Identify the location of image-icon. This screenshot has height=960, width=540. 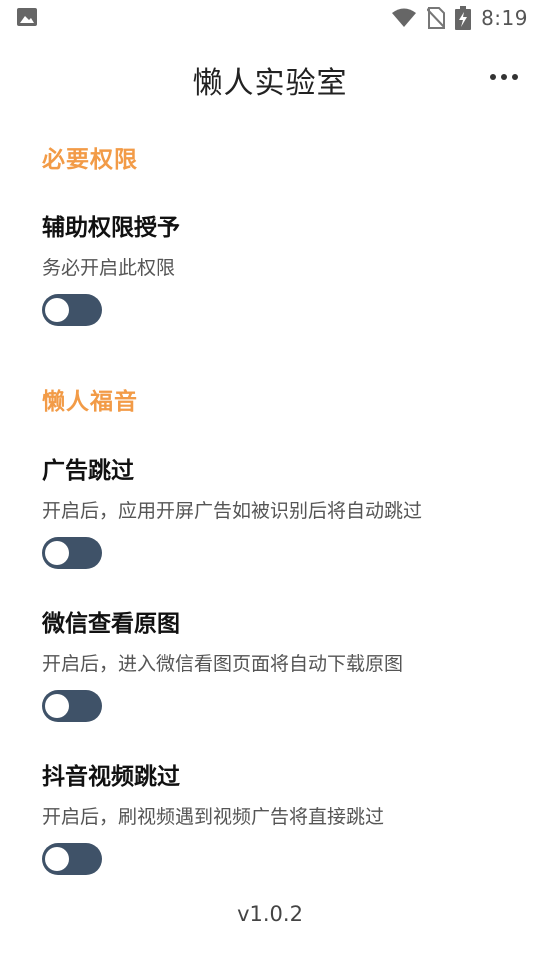
(27, 17).